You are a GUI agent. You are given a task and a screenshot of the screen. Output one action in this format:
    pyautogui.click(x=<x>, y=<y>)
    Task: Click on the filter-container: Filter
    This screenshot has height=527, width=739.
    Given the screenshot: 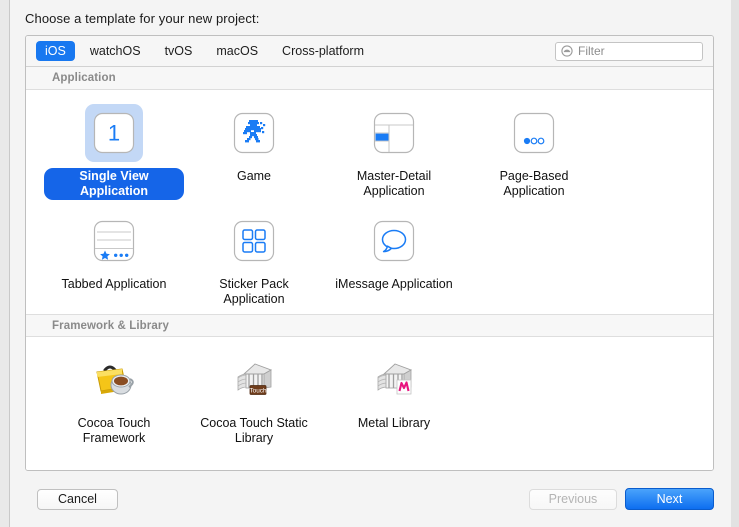 What is the action you would take?
    pyautogui.click(x=629, y=51)
    